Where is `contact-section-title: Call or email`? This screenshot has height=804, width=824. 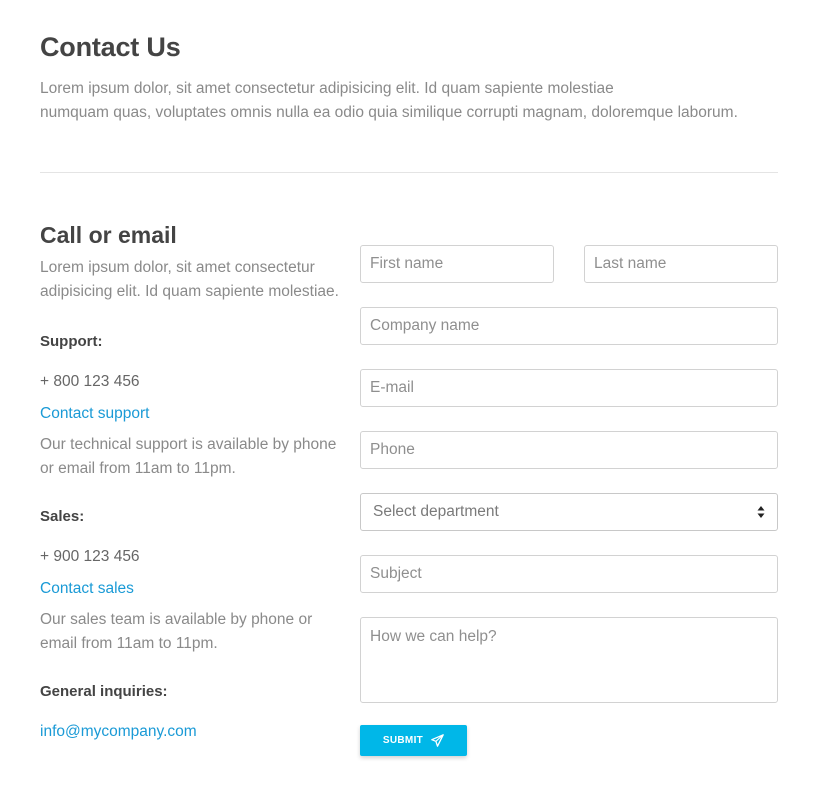
contact-section-title: Call or email is located at coordinates (108, 235).